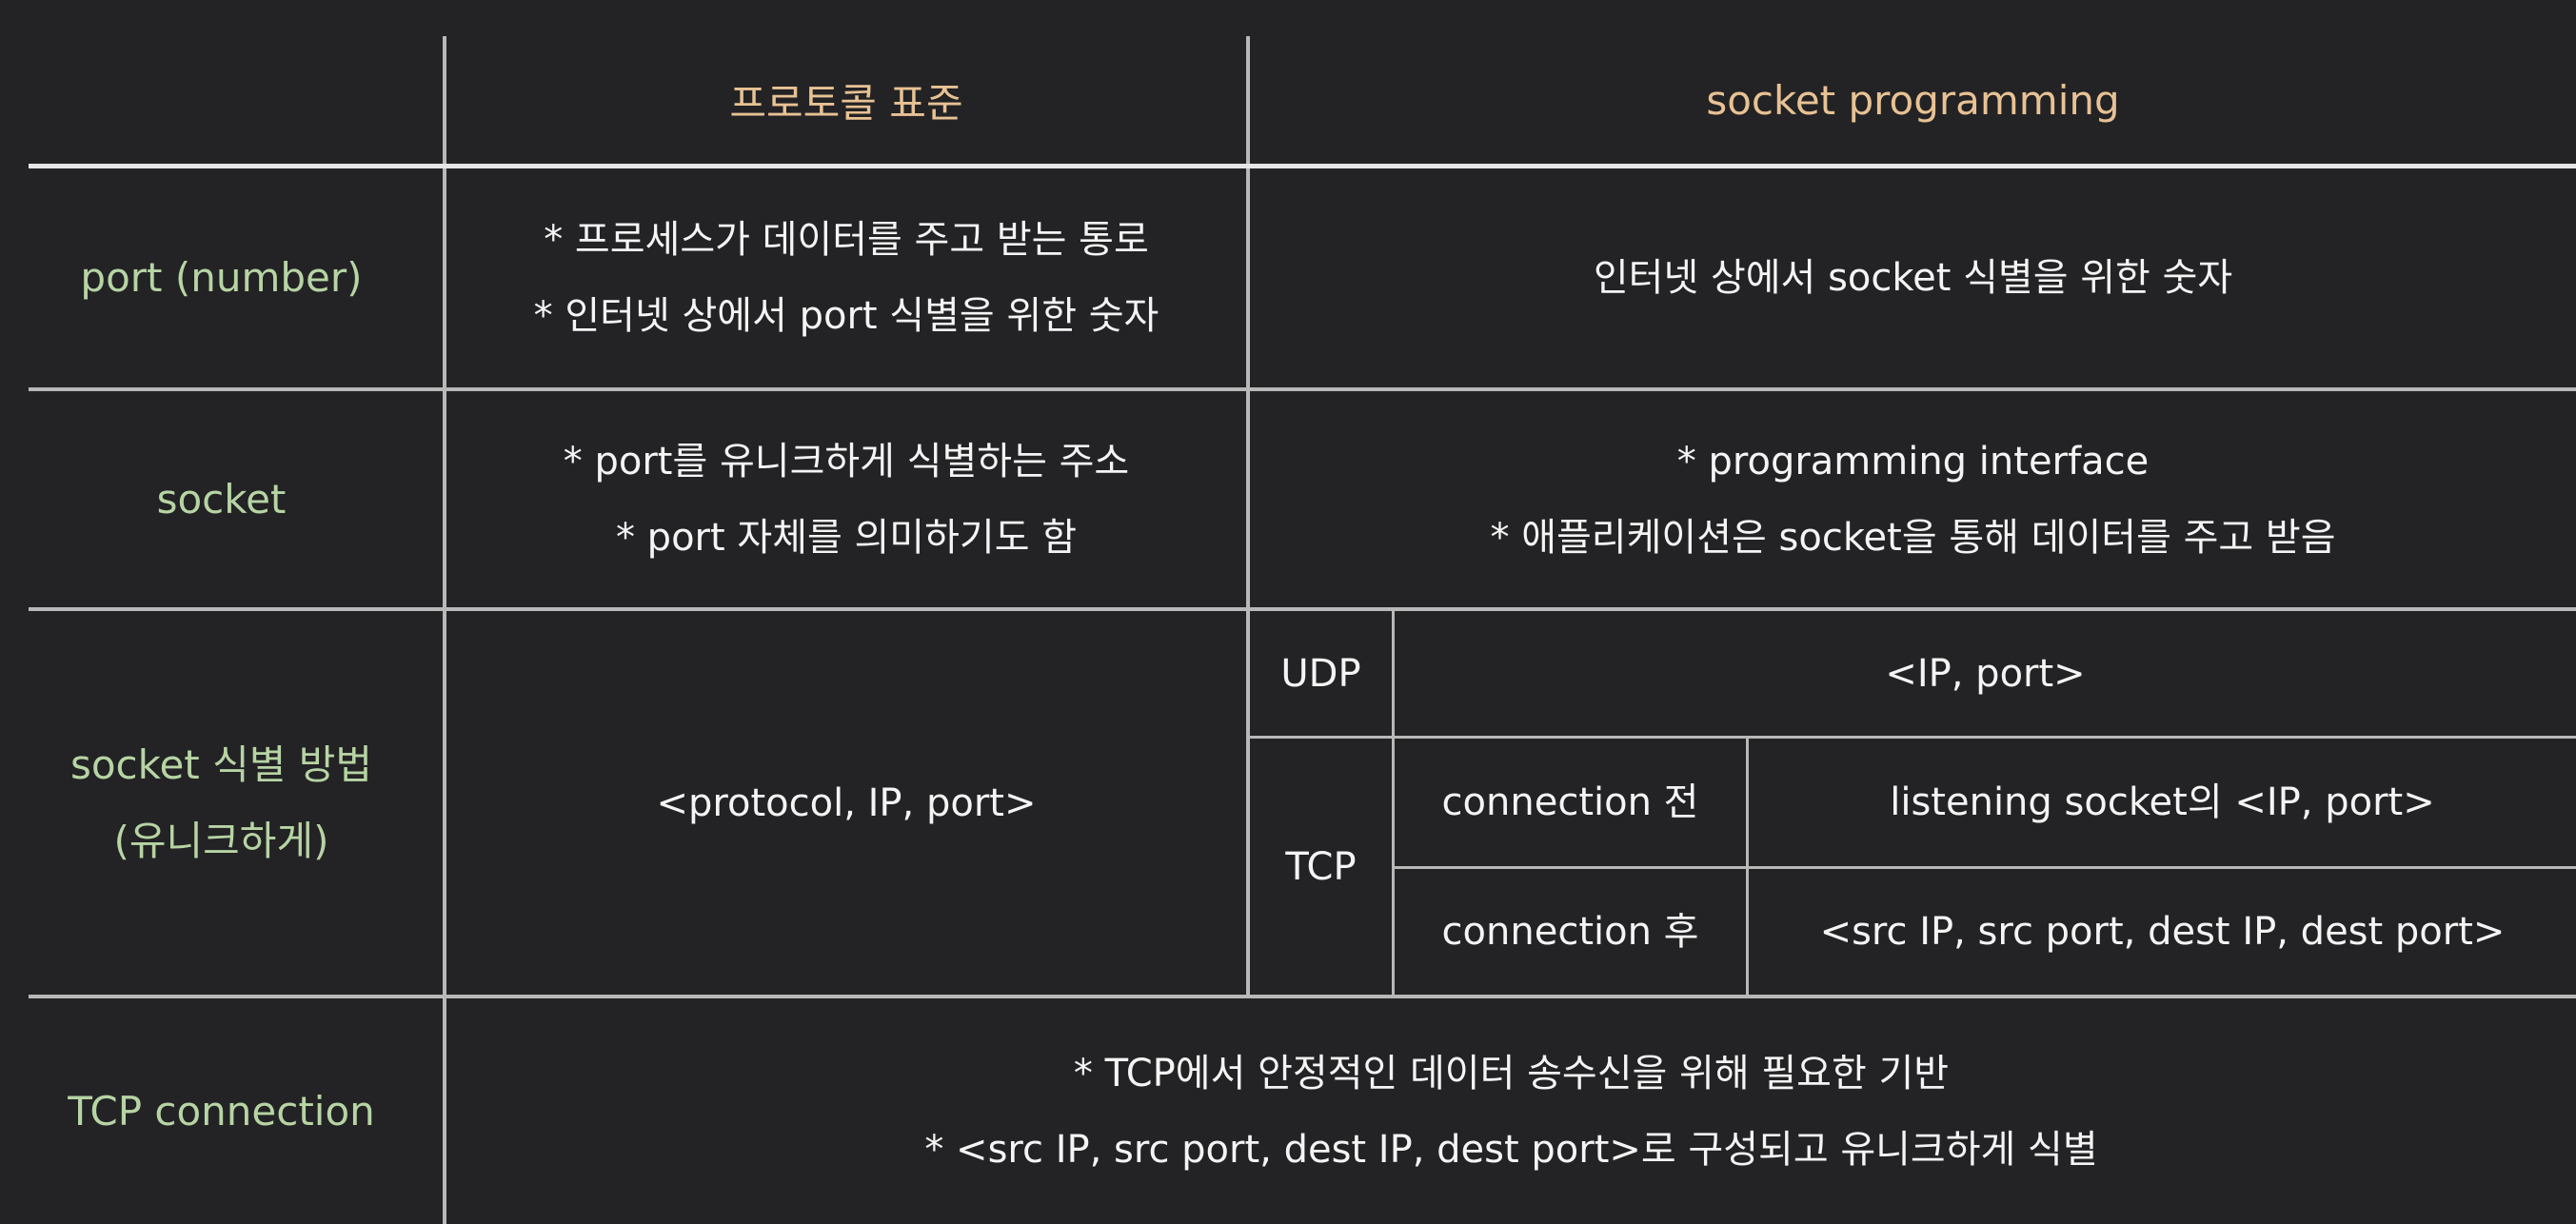 The image size is (2576, 1224). What do you see at coordinates (846, 316) in the screenshot?
I see `port-protocol-line-2: * 인터넷 상에서 port 식별을 위한 숫자` at bounding box center [846, 316].